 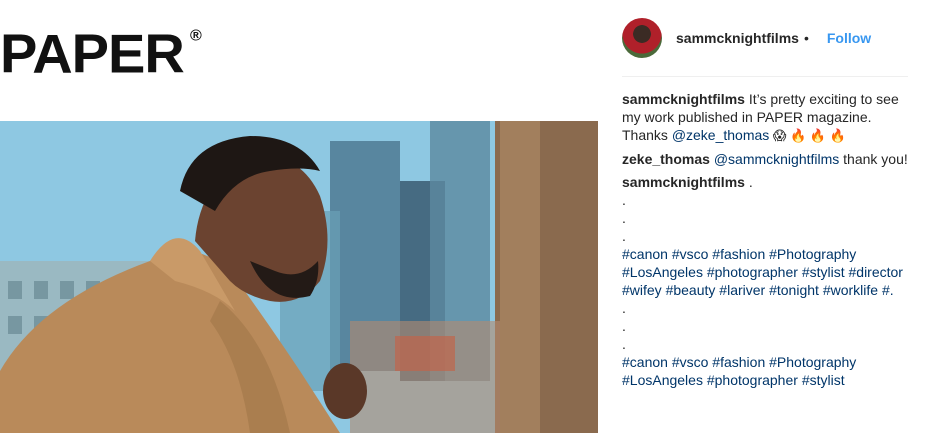 I want to click on paper-logo: PAPER ®, so click(x=101, y=54).